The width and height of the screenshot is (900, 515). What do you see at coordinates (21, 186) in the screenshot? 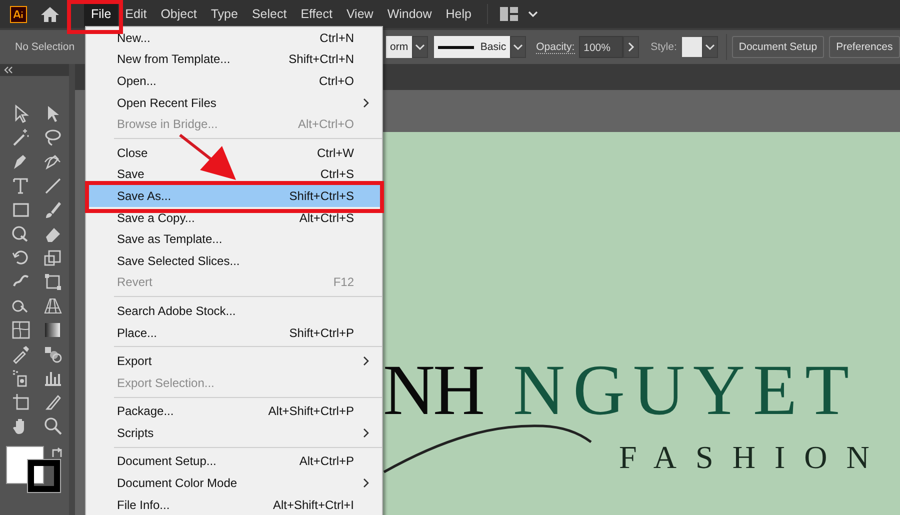
I see `type-icon` at bounding box center [21, 186].